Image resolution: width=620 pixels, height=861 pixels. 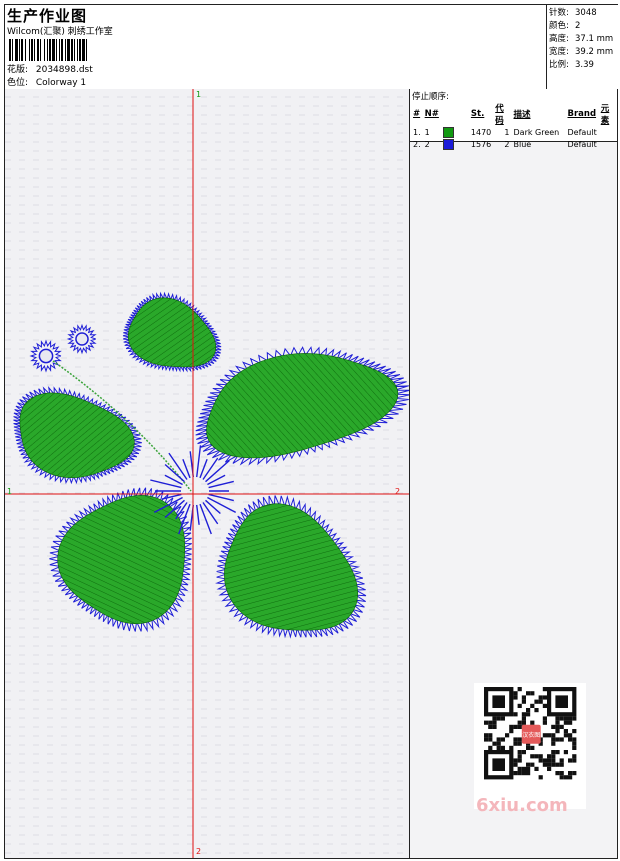 I want to click on stat-height: 高度: 37.1 mm, so click(x=581, y=38).